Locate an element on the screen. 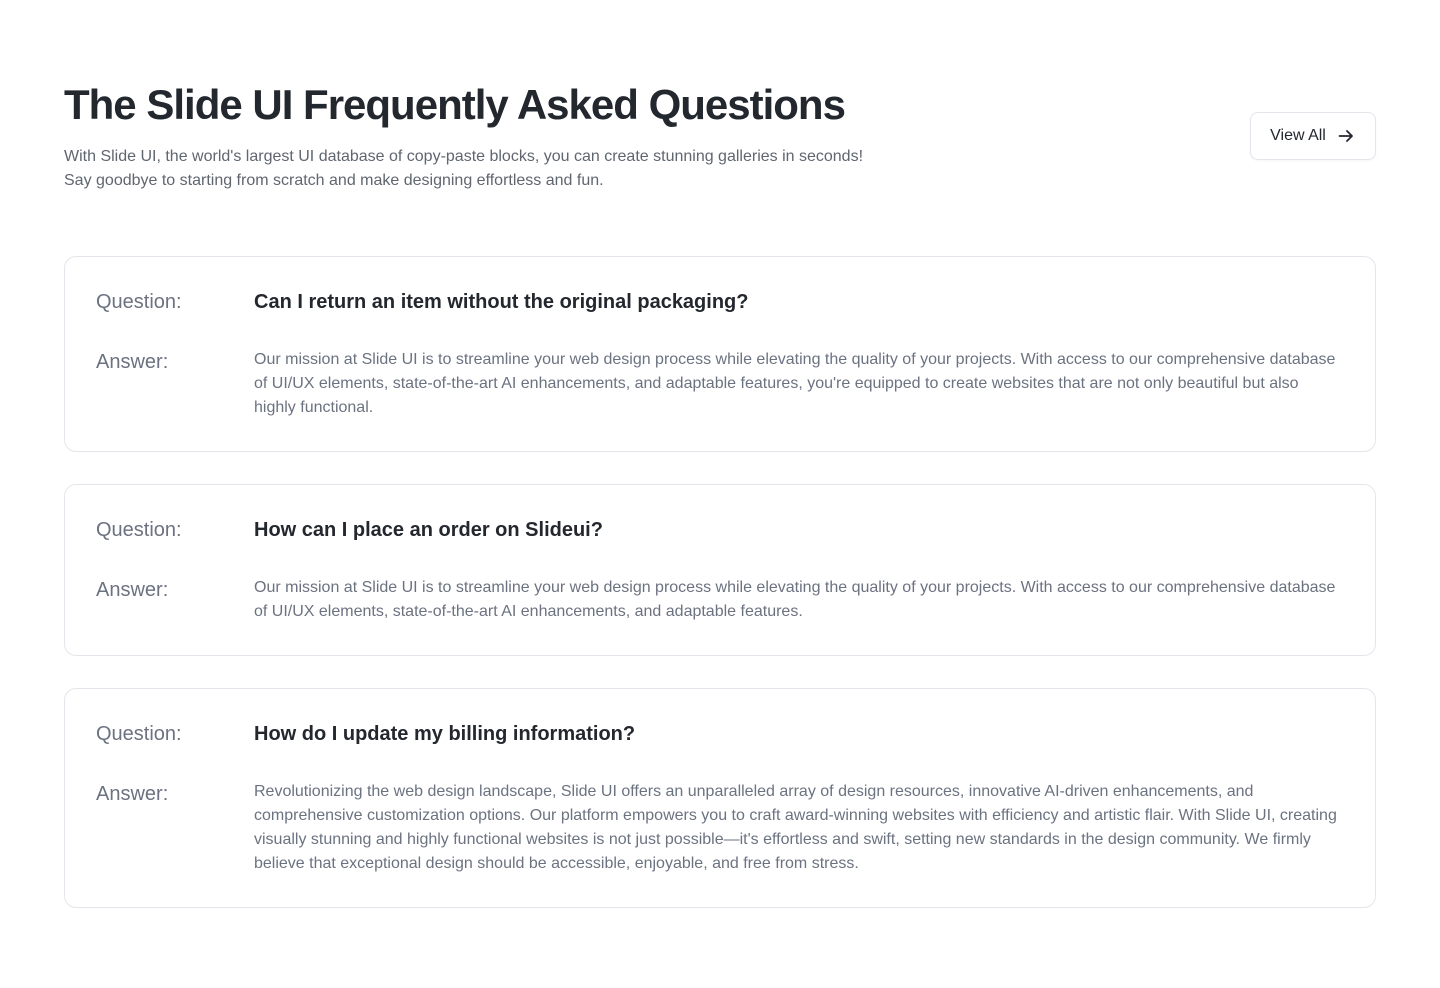 This screenshot has width=1440, height=988. question-text: How can I place an order on Slideui? is located at coordinates (428, 530).